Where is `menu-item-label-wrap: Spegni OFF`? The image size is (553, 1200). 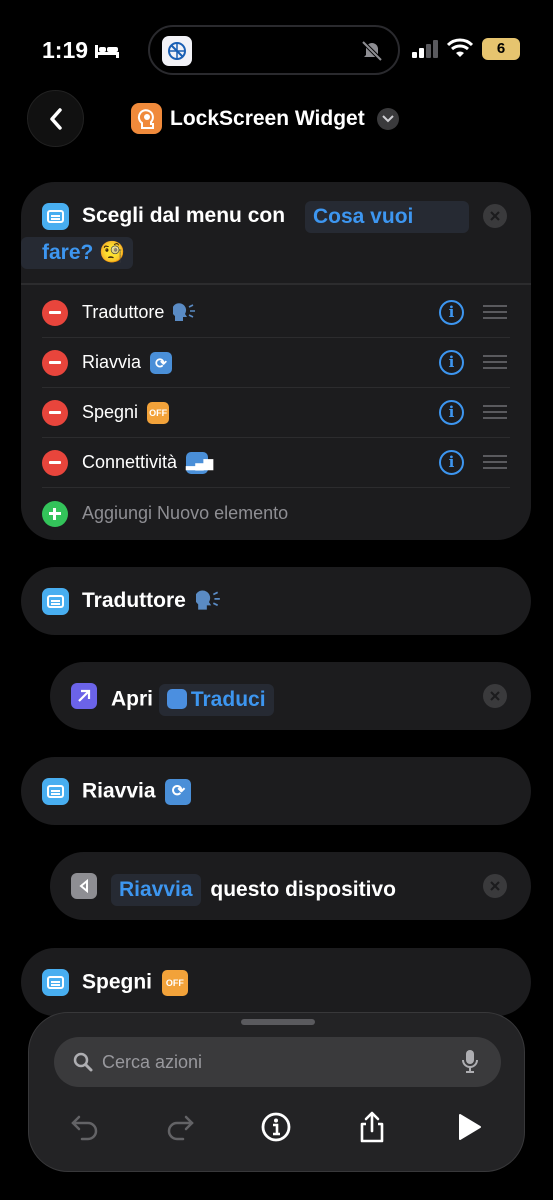 menu-item-label-wrap: Spegni OFF is located at coordinates (126, 413).